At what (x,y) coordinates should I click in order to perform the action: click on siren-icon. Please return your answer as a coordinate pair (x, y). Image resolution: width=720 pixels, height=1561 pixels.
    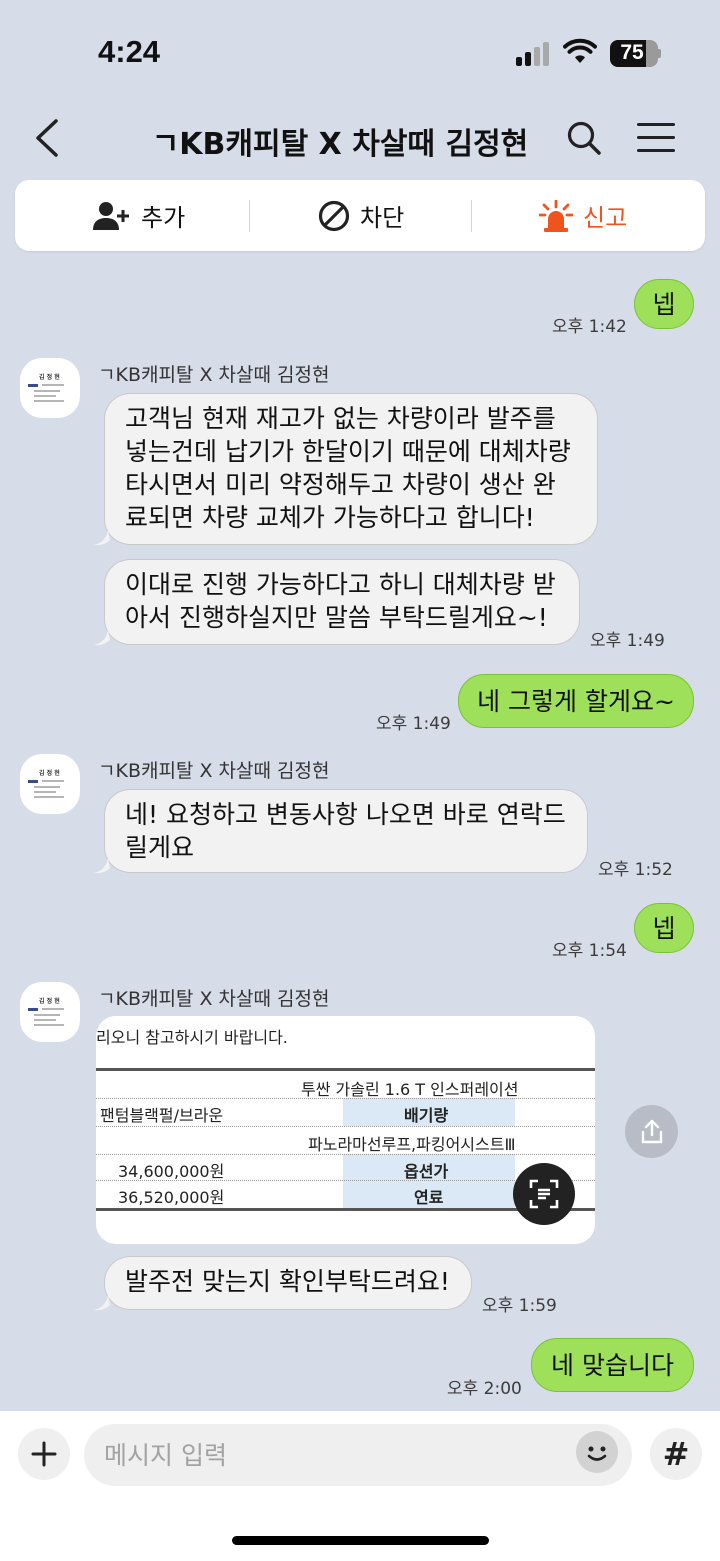
    Looking at the image, I should click on (556, 215).